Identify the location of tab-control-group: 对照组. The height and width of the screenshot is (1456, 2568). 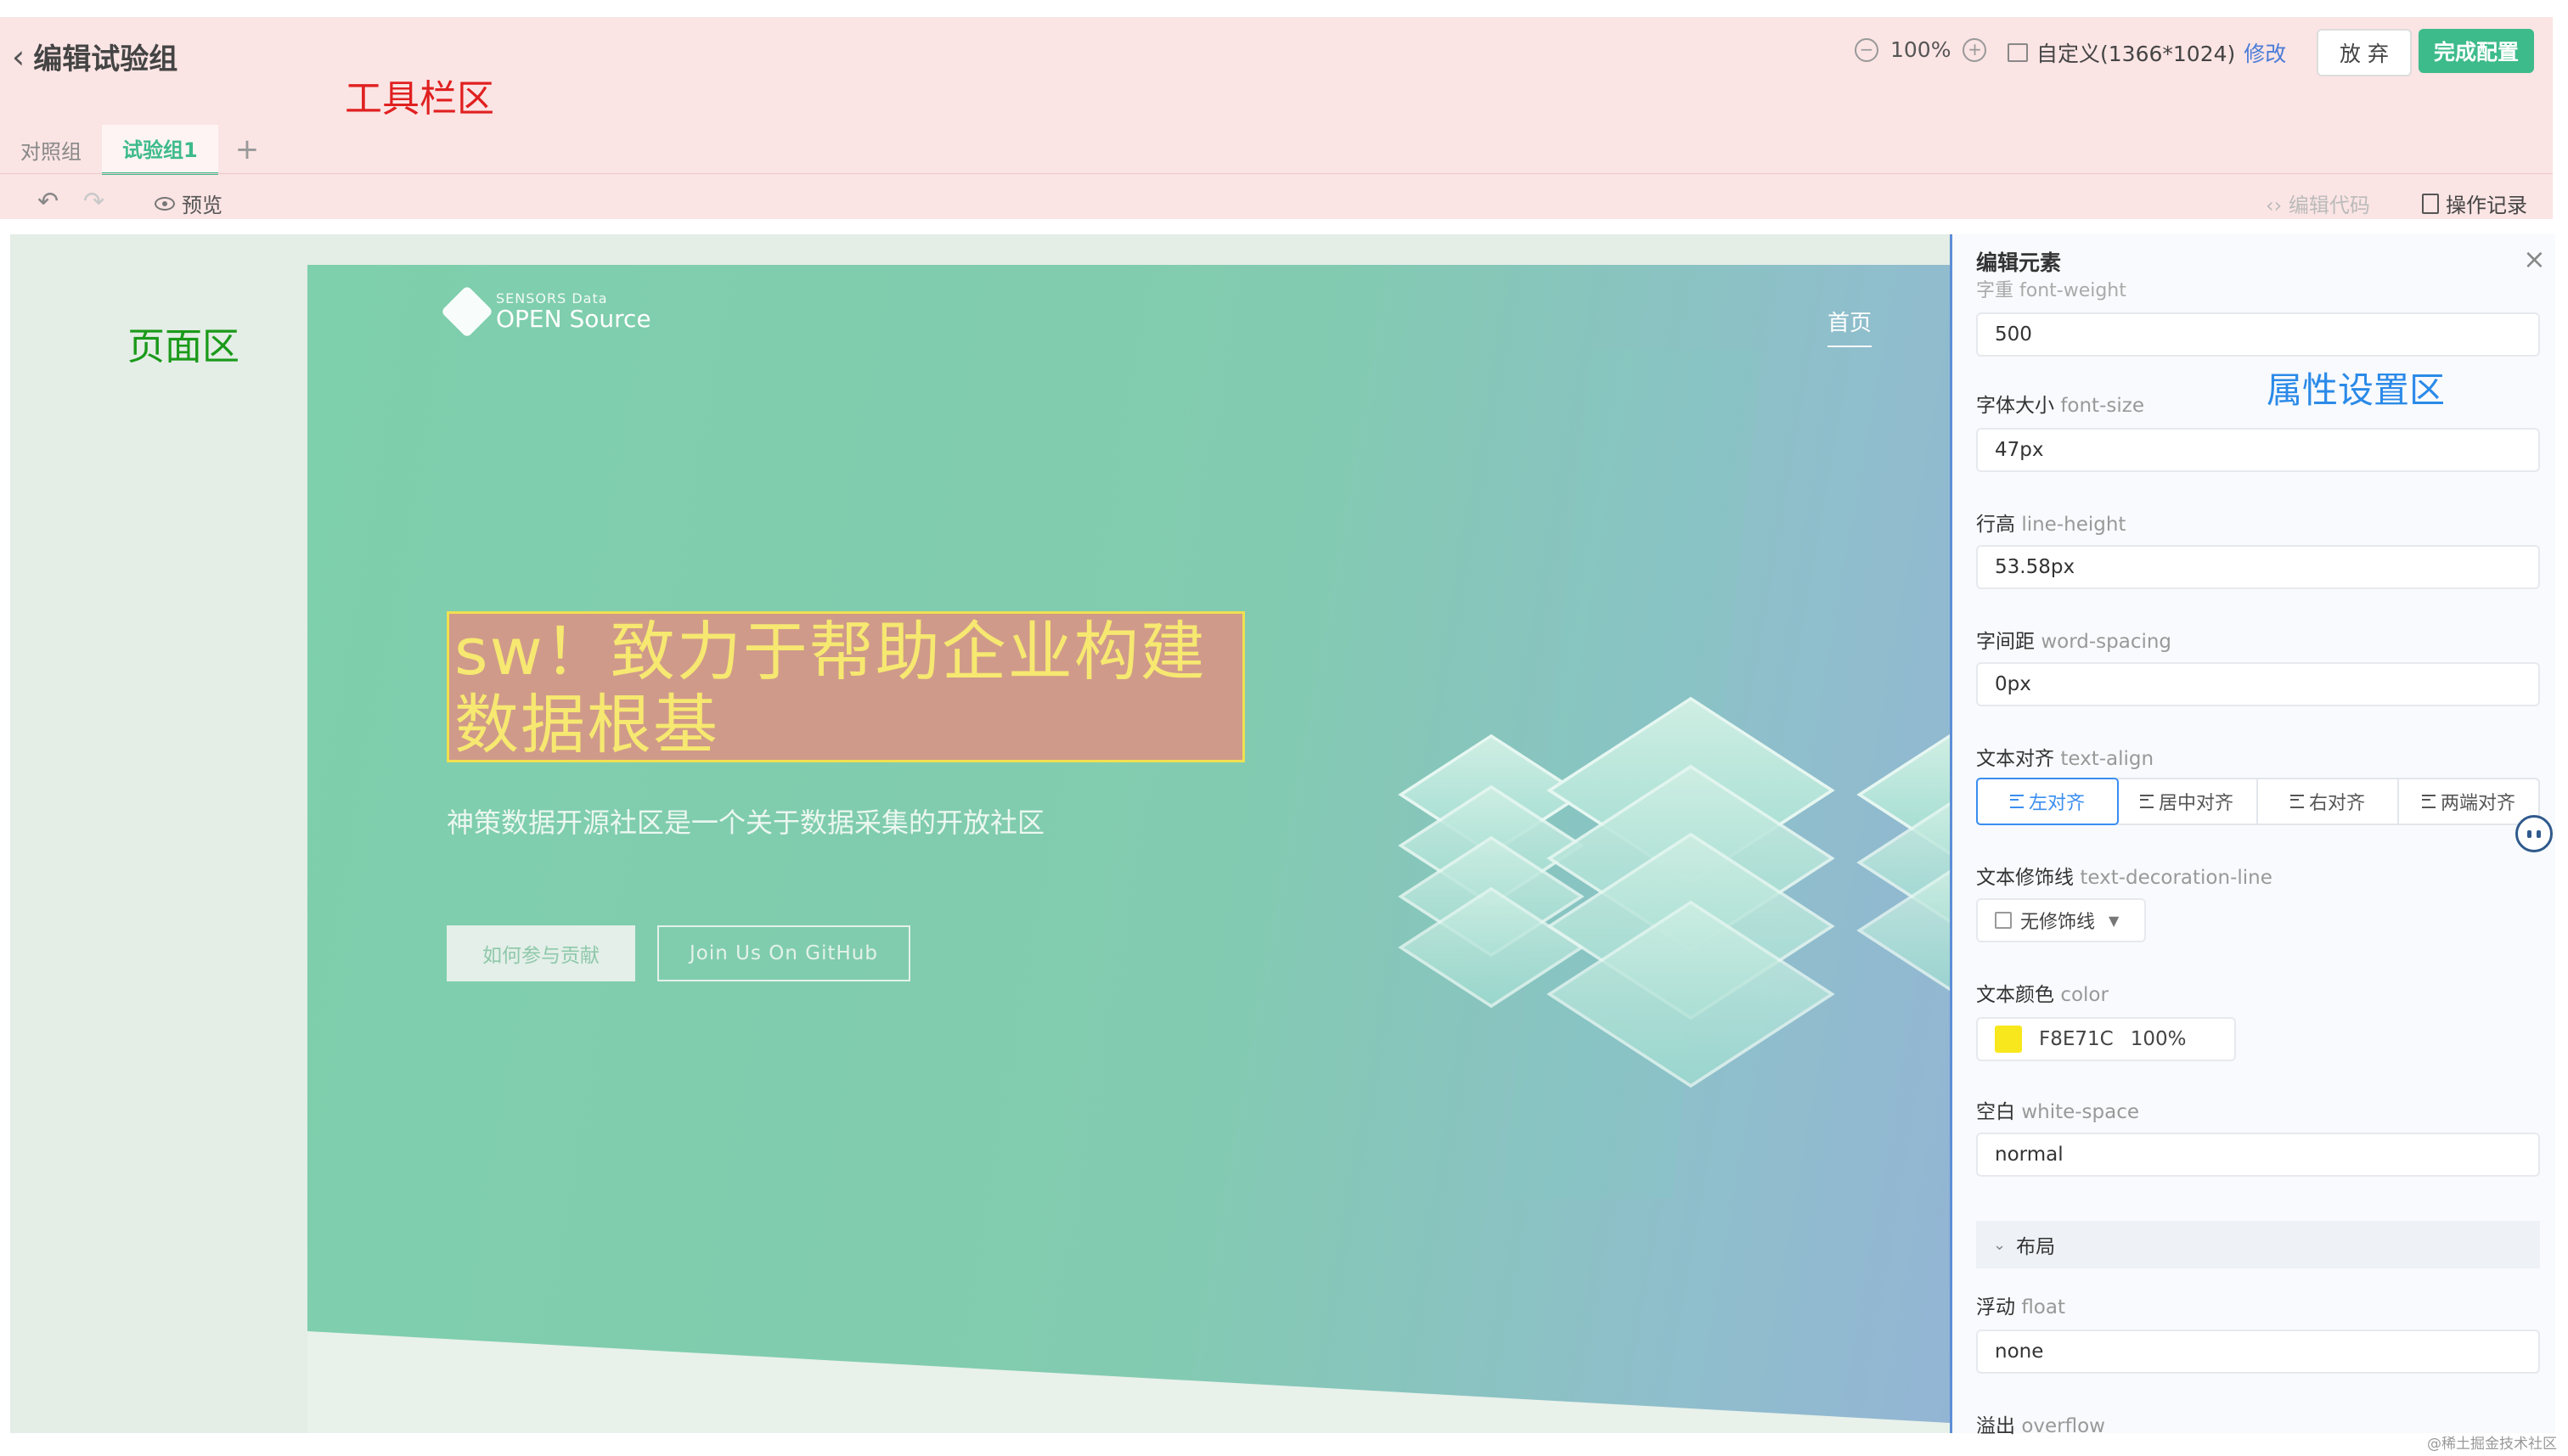
(51, 149).